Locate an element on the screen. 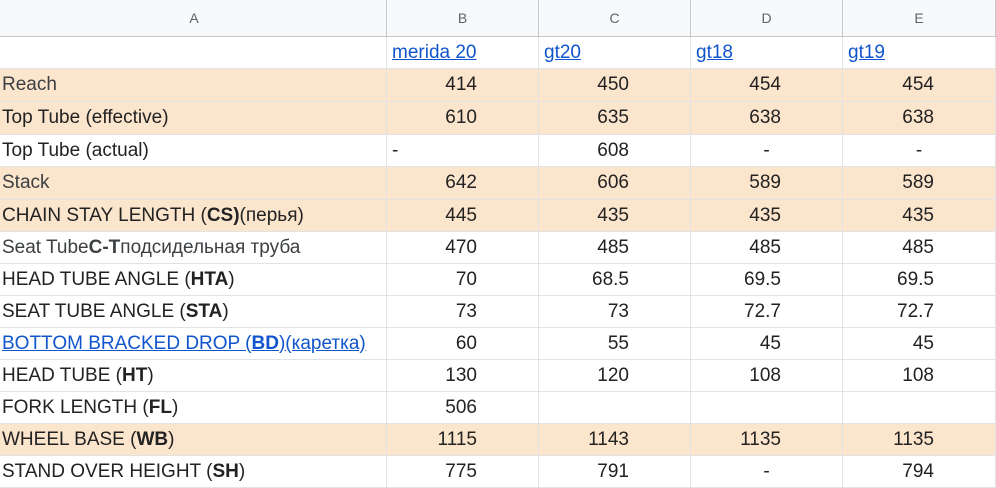 This screenshot has width=996, height=488. table-cell: 506 is located at coordinates (463, 408).